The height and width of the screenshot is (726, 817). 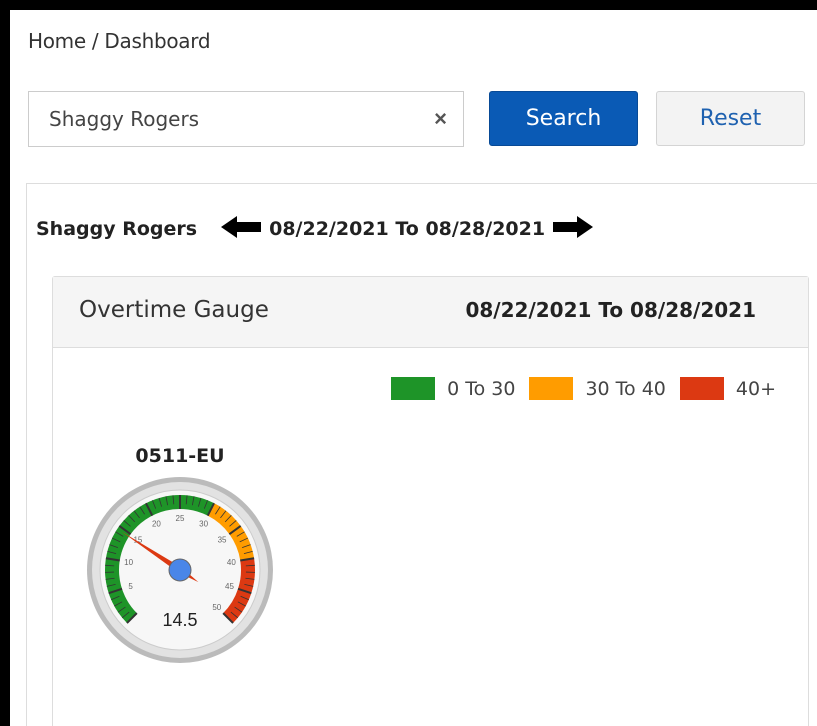 What do you see at coordinates (229, 586) in the screenshot?
I see `gauge-tick-label: 45` at bounding box center [229, 586].